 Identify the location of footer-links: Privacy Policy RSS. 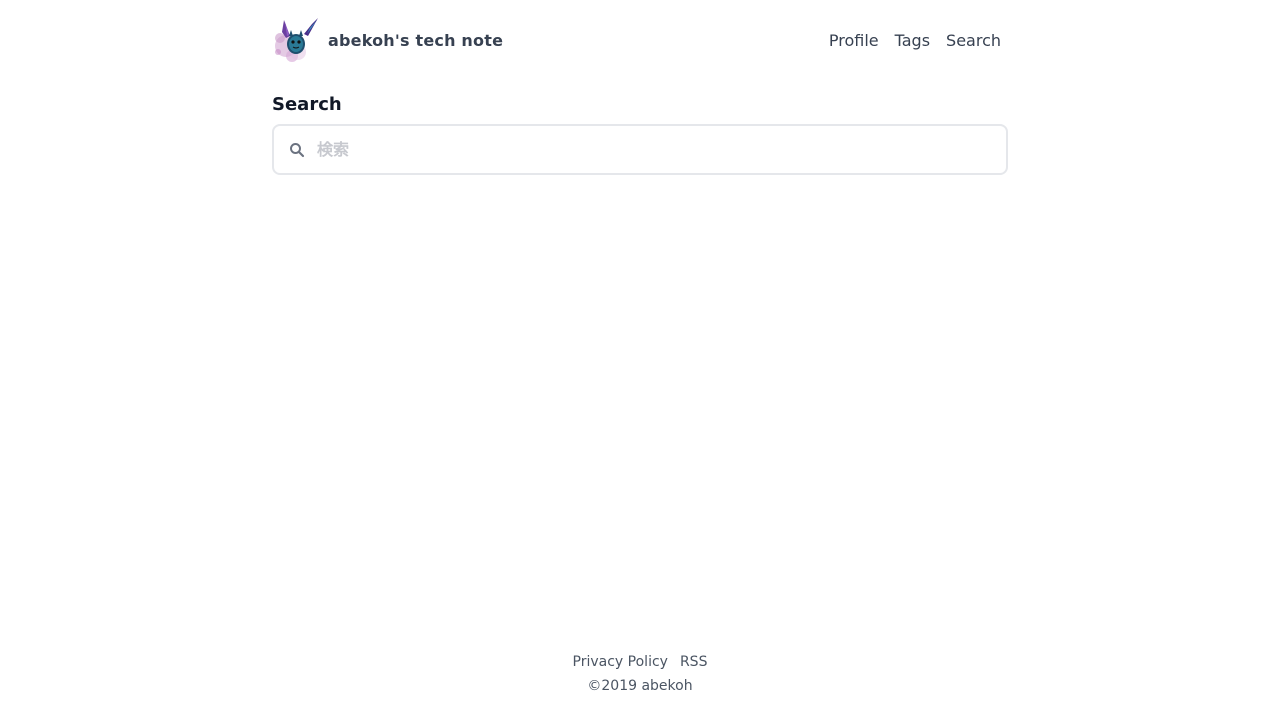
(640, 662).